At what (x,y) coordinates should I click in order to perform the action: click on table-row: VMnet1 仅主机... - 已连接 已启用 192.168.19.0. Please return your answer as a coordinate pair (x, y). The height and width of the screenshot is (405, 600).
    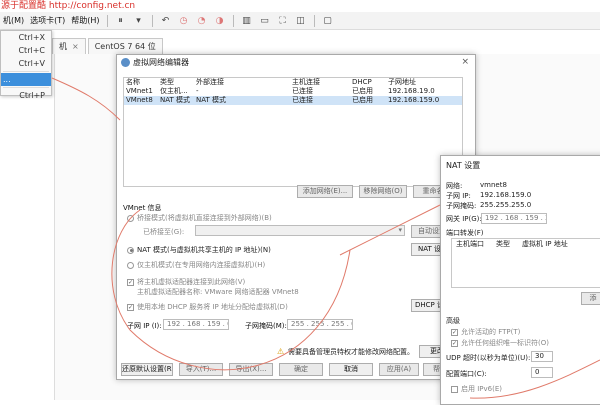
    Looking at the image, I should click on (293, 91).